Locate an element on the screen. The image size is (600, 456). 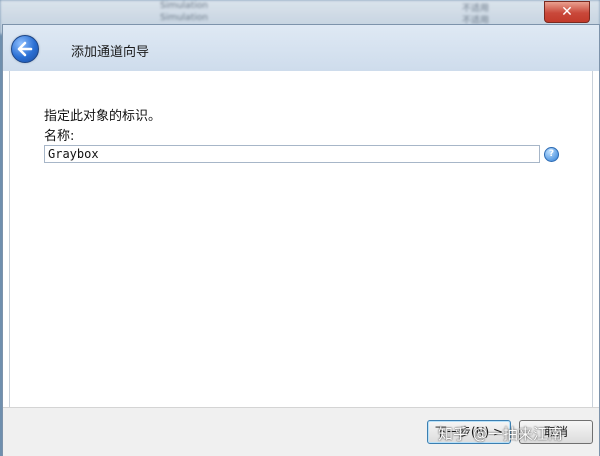
name-input is located at coordinates (292, 154).